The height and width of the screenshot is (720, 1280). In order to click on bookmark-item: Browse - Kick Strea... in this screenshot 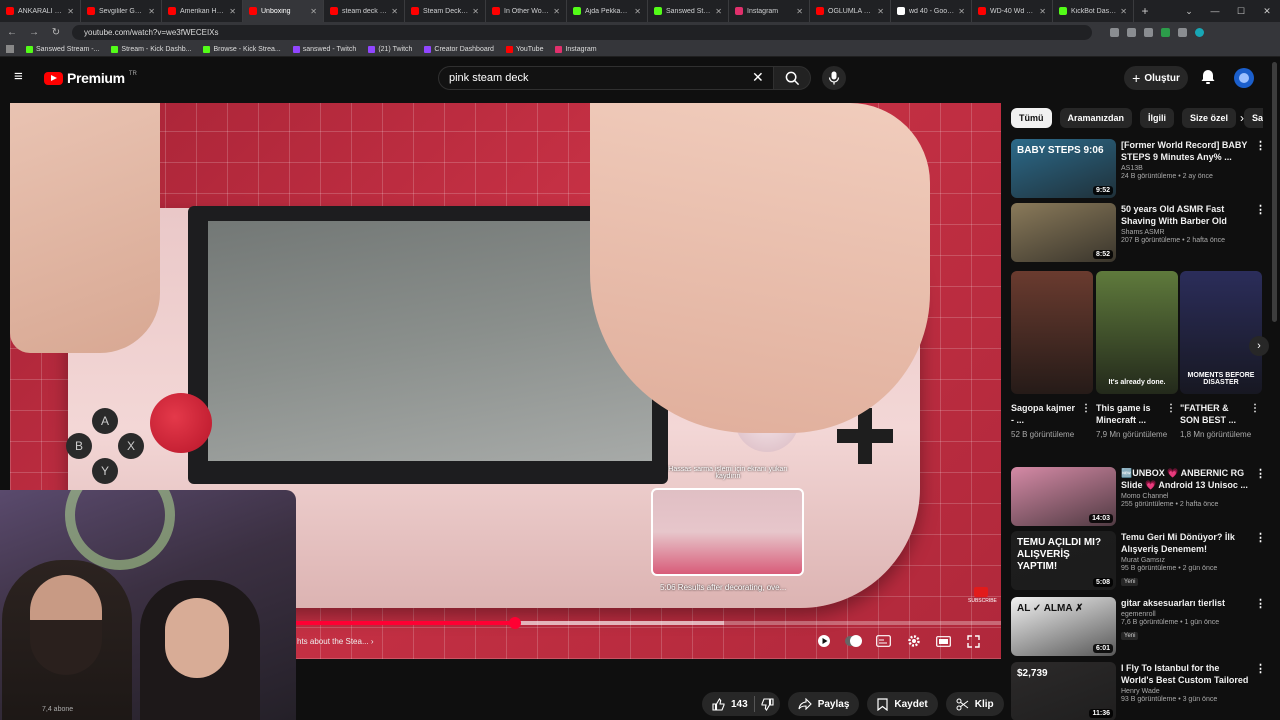, I will do `click(242, 49)`.